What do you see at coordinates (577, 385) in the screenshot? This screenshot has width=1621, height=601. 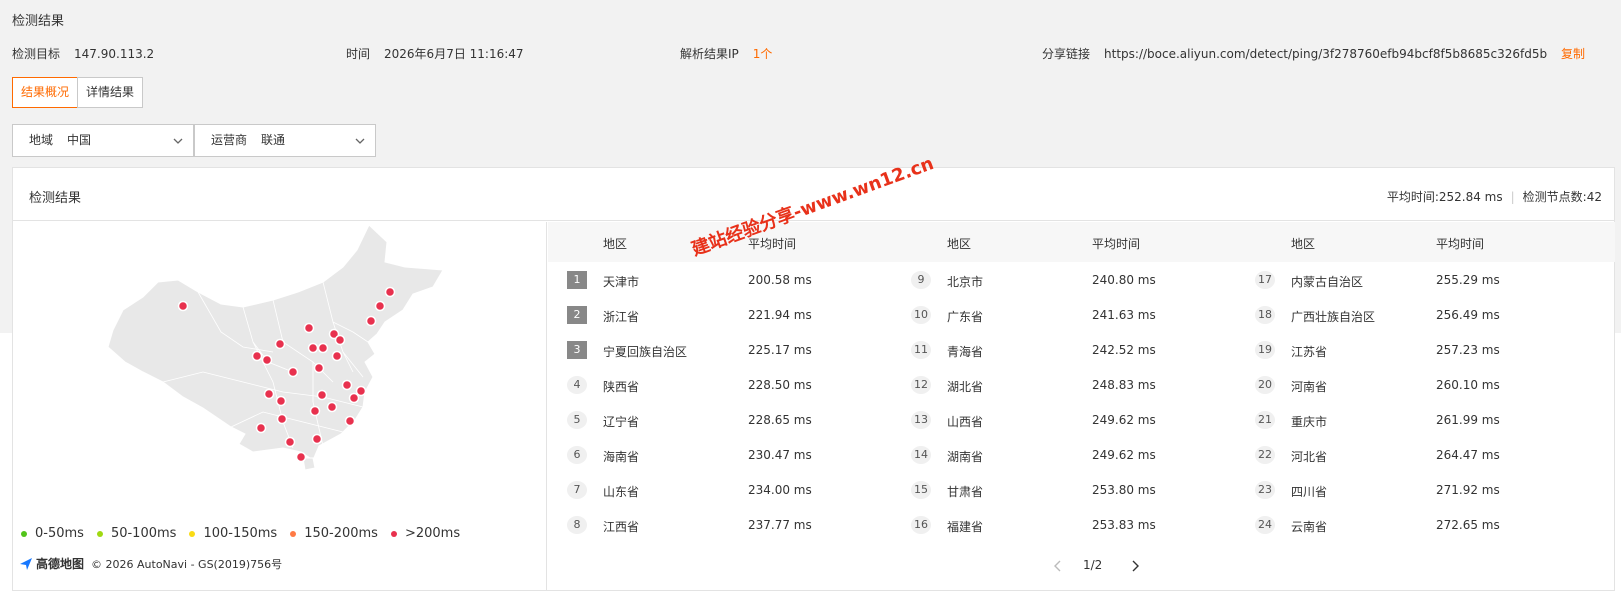 I see `rank-badge: 4` at bounding box center [577, 385].